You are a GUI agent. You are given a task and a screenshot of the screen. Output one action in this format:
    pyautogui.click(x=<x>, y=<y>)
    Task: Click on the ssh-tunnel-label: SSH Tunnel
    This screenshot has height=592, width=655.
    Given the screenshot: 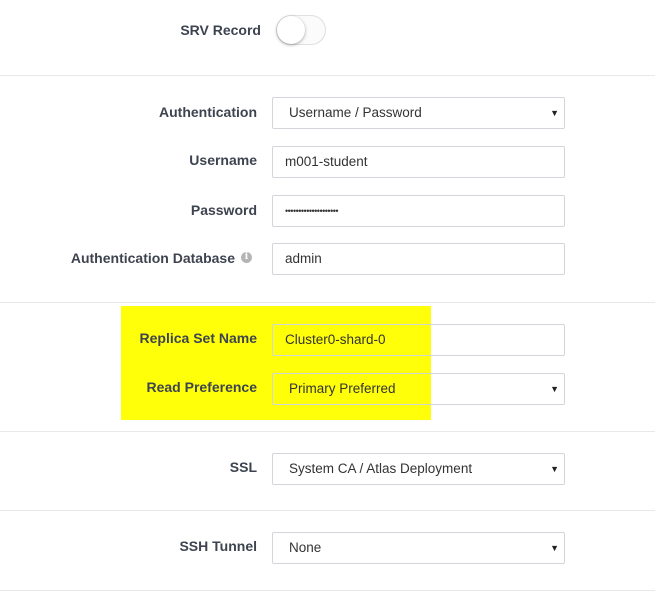 What is the action you would take?
    pyautogui.click(x=218, y=546)
    